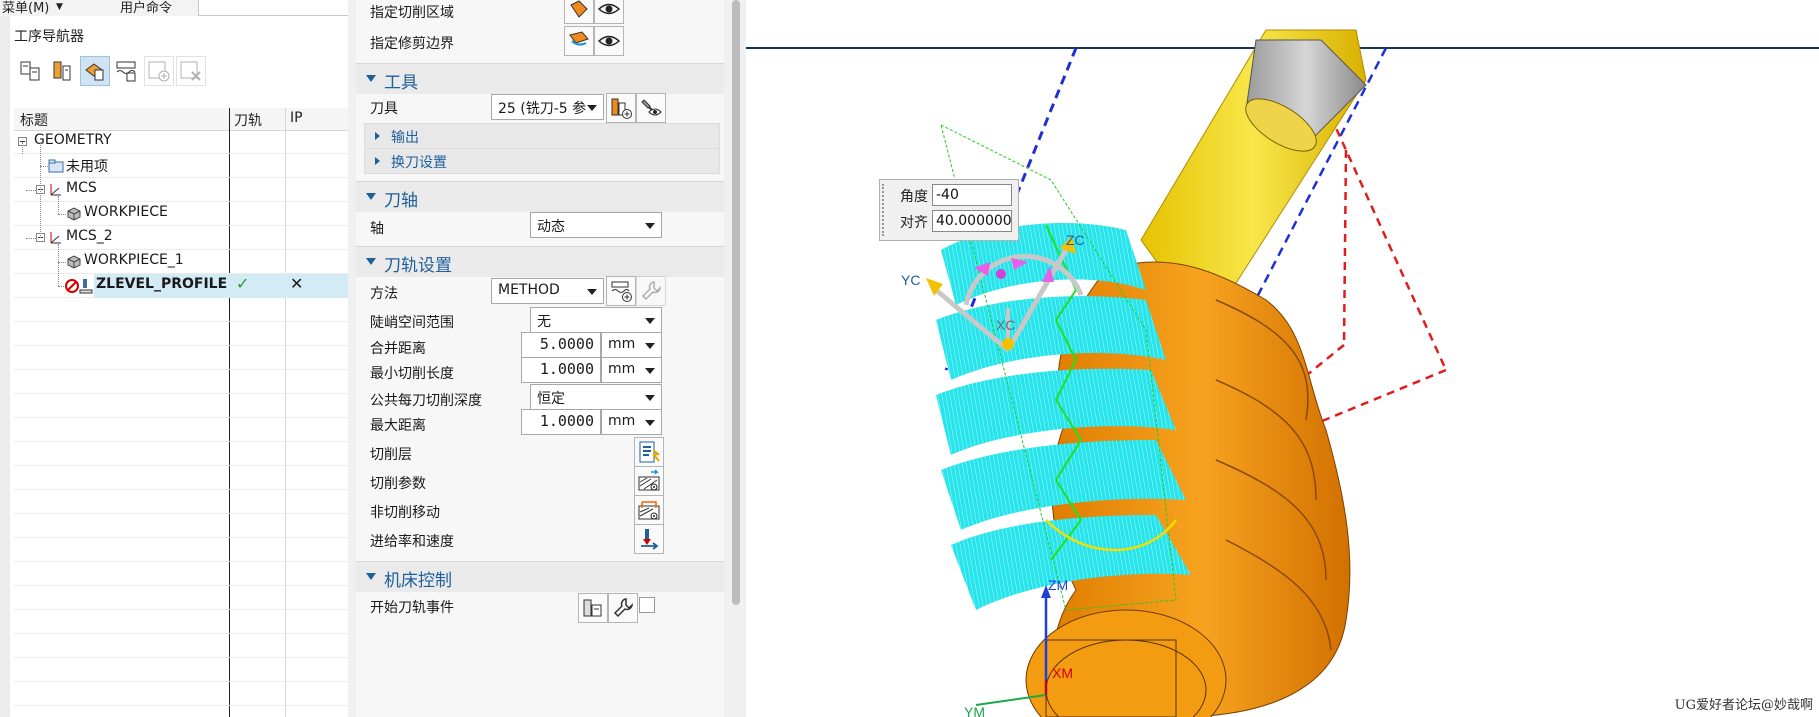 The width and height of the screenshot is (1819, 717). I want to click on non-cutting-moves-button, so click(649, 510).